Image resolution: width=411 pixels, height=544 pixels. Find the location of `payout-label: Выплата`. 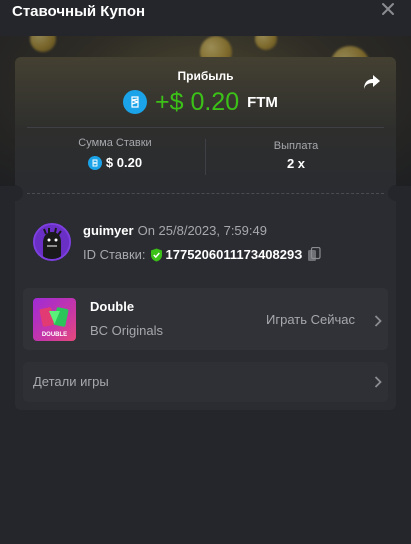

payout-label: Выплата is located at coordinates (296, 146).